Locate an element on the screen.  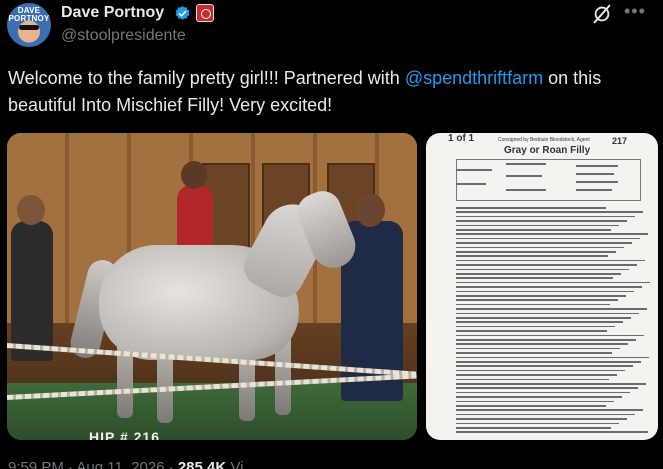
affiliate-badge-icon is located at coordinates (205, 13).